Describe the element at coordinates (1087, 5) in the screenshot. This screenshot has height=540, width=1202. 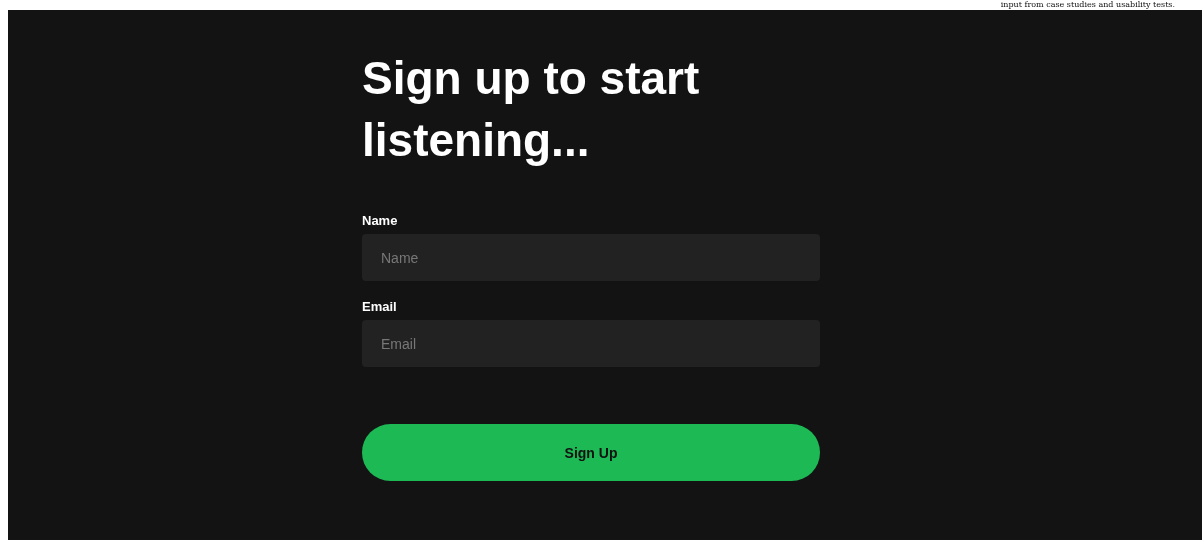
I see `caption-text: input from case studies and usability tests.` at that location.